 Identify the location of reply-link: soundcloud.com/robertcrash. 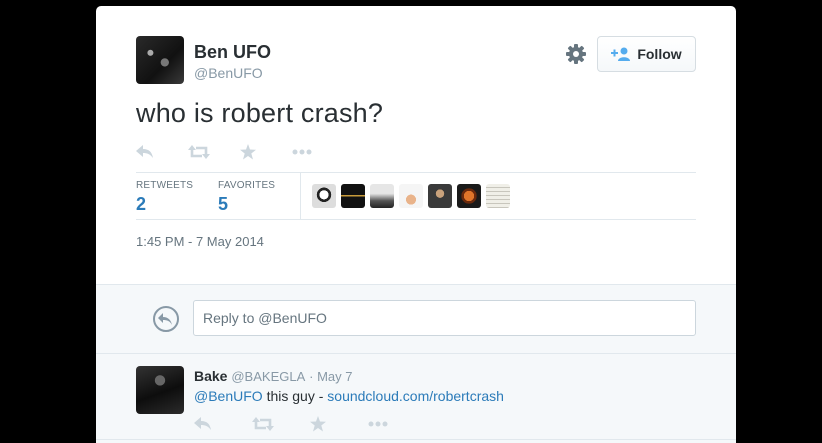
(415, 396).